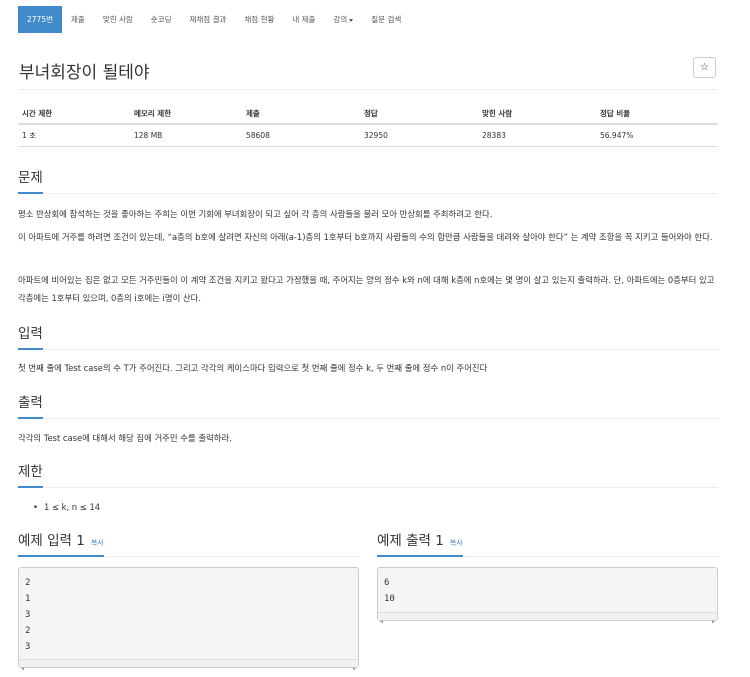 Image resolution: width=750 pixels, height=677 pixels. Describe the element at coordinates (74, 114) in the screenshot. I see `stats-header: 시간 제한` at that location.